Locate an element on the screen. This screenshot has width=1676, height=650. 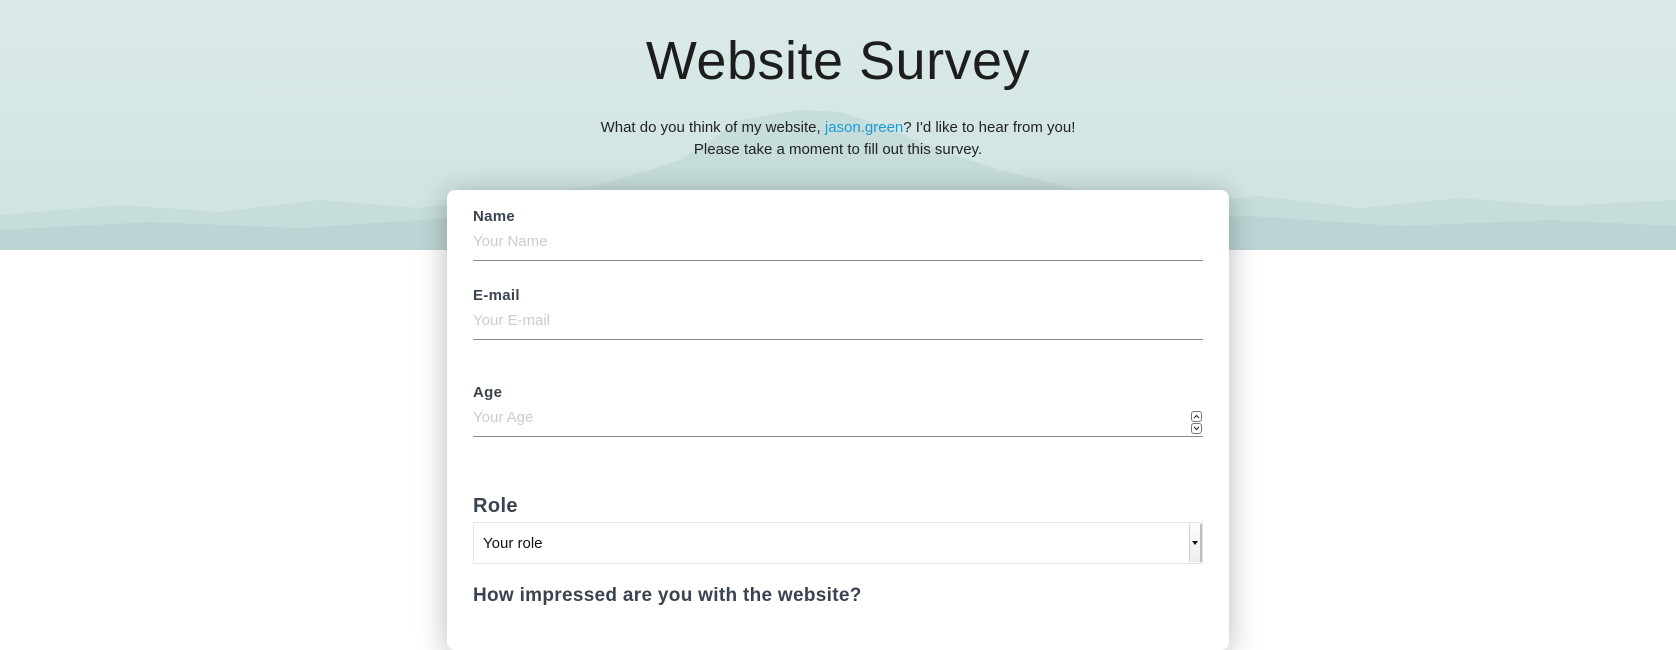
impression-question: How impressed are you with the website? is located at coordinates (667, 595).